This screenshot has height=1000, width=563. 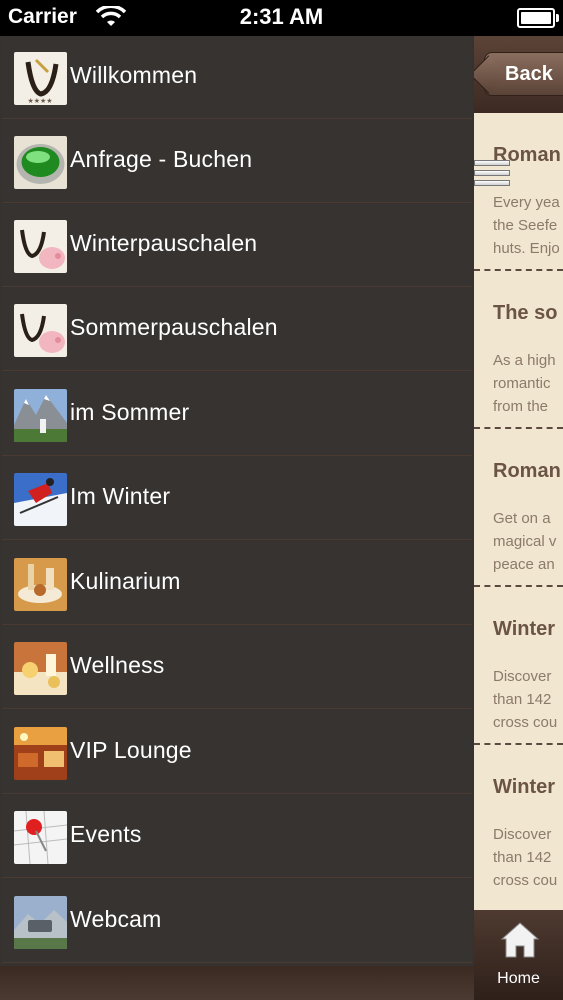 I want to click on nav-bar: Back, so click(x=518, y=74).